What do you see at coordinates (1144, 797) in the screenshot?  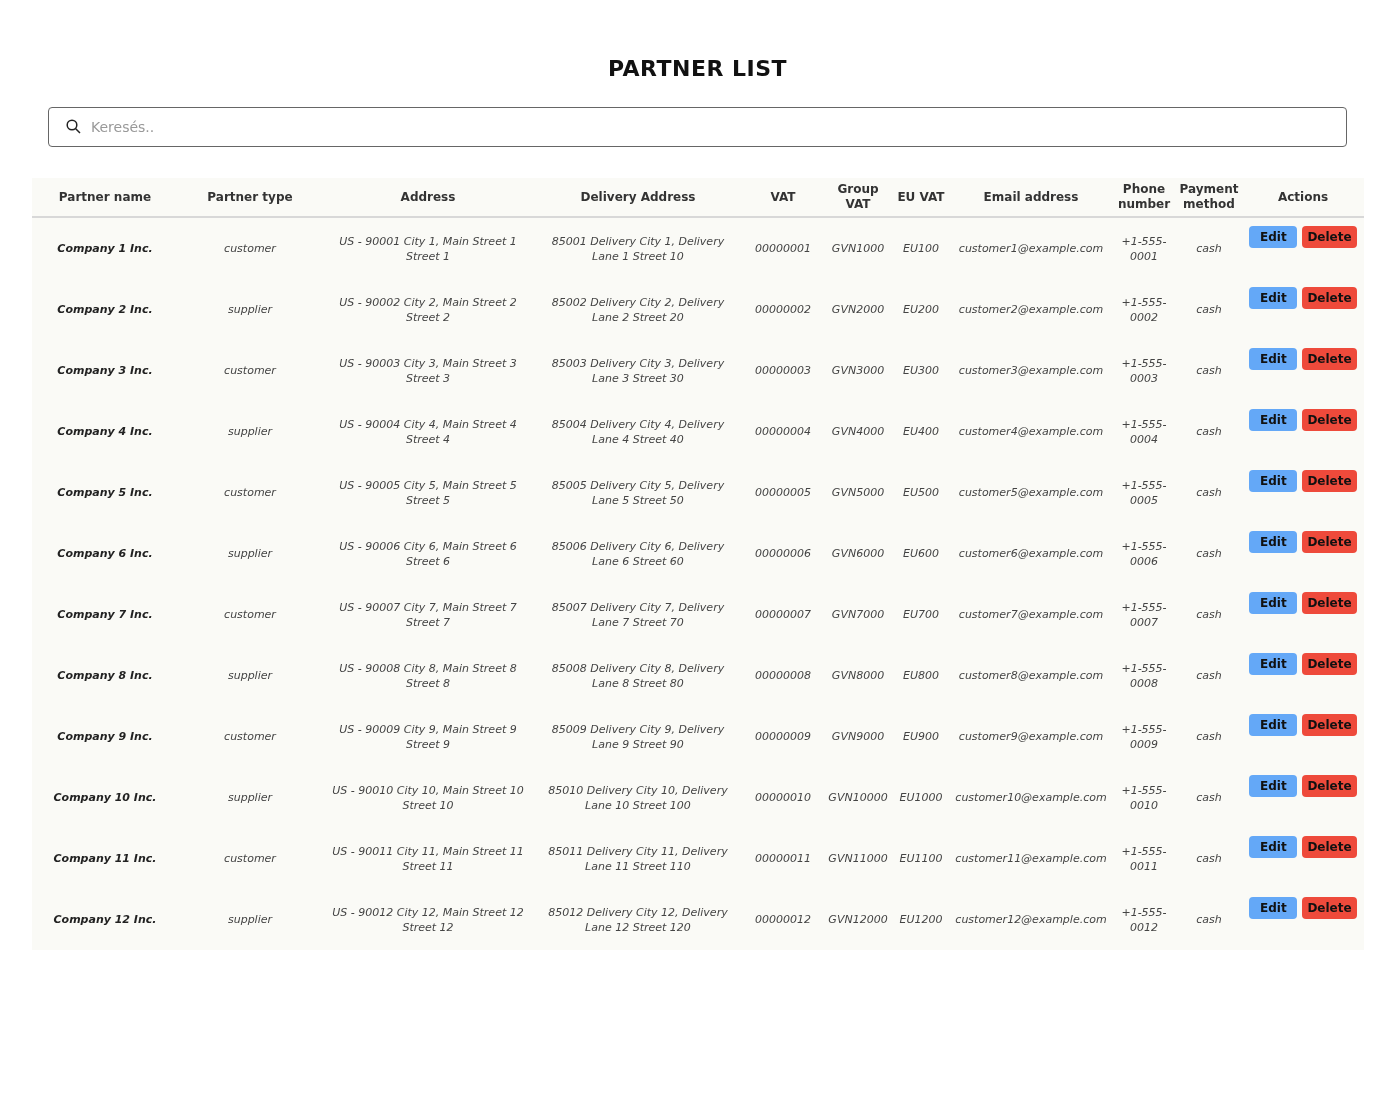 I see `phone-cell: +1-555-0010` at bounding box center [1144, 797].